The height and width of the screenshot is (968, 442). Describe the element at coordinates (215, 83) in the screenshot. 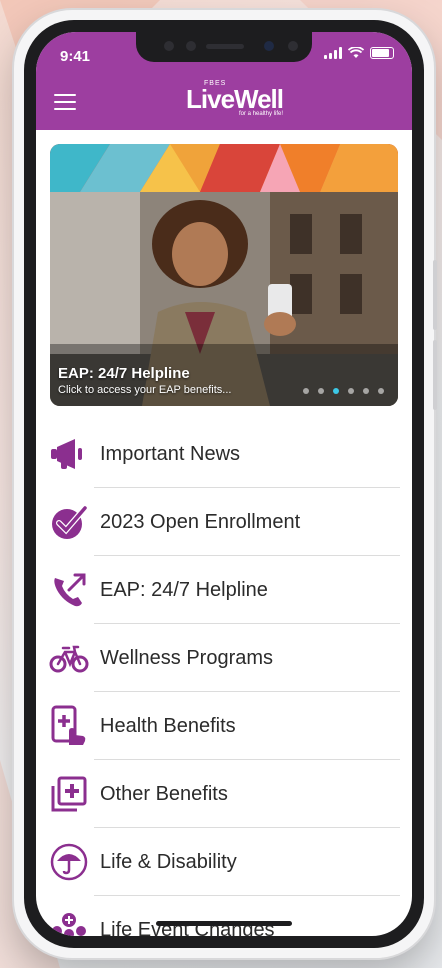

I see `logo-brand: FBES` at that location.